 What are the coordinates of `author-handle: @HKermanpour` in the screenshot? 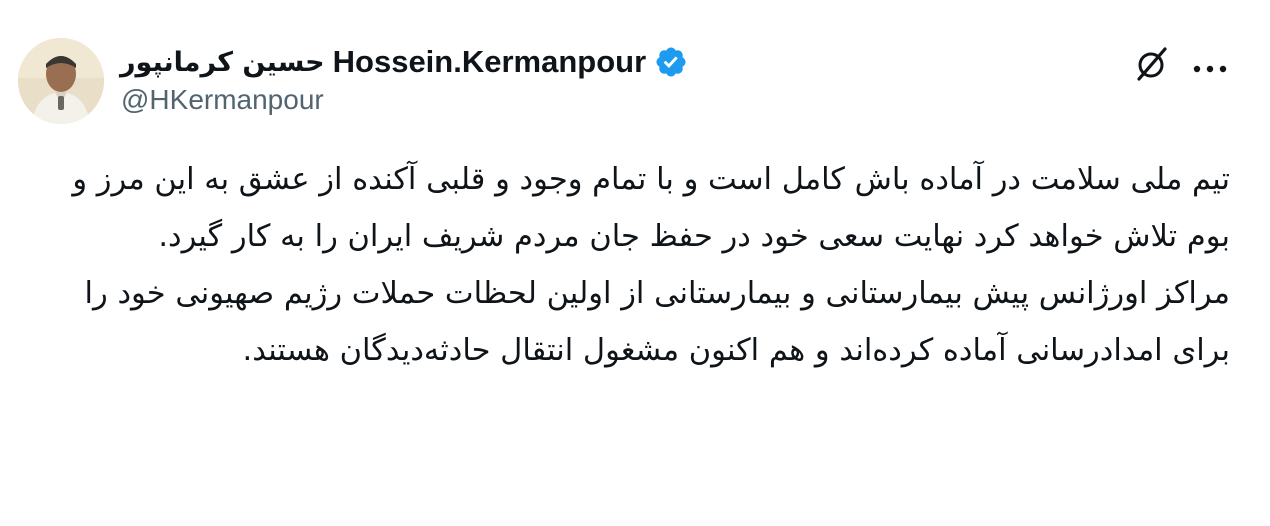 It's located at (222, 100).